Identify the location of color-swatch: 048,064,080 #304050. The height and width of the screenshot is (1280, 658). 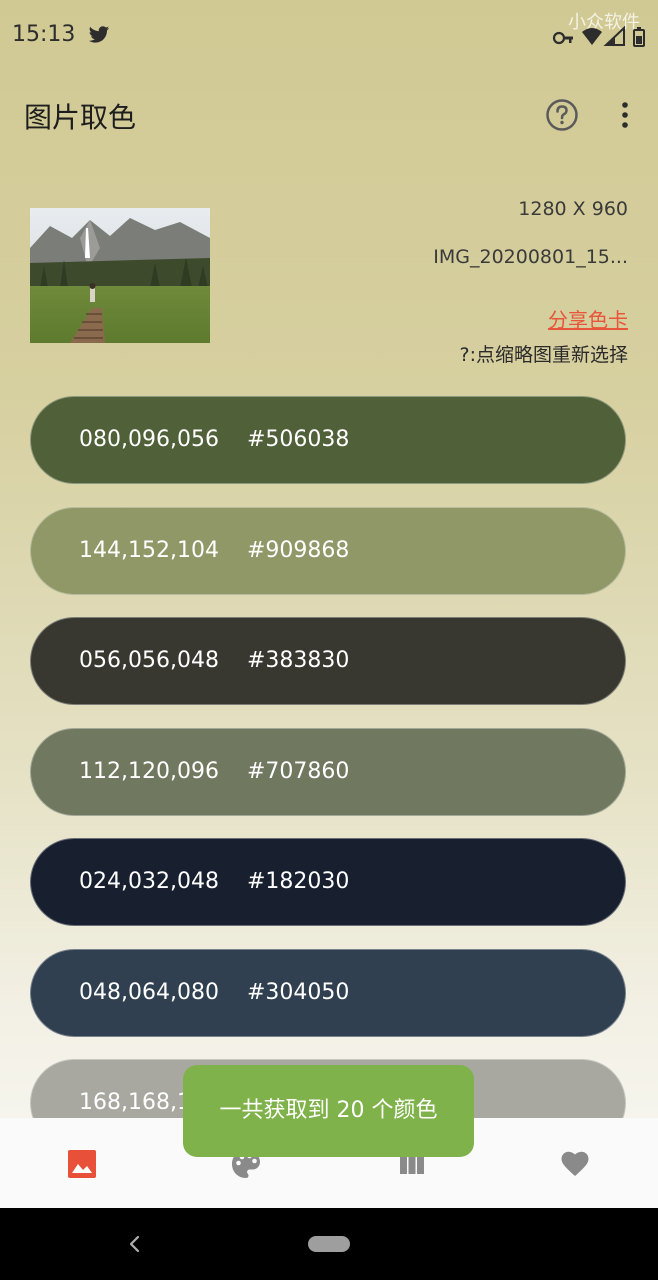
(328, 992).